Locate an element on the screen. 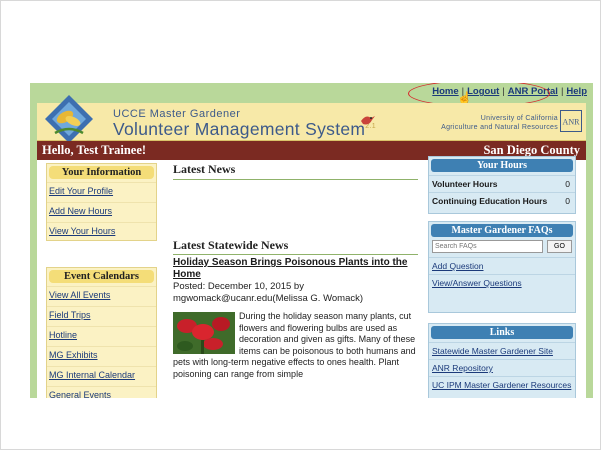 This screenshot has height=450, width=601. faq-go-button: GO is located at coordinates (559, 246).